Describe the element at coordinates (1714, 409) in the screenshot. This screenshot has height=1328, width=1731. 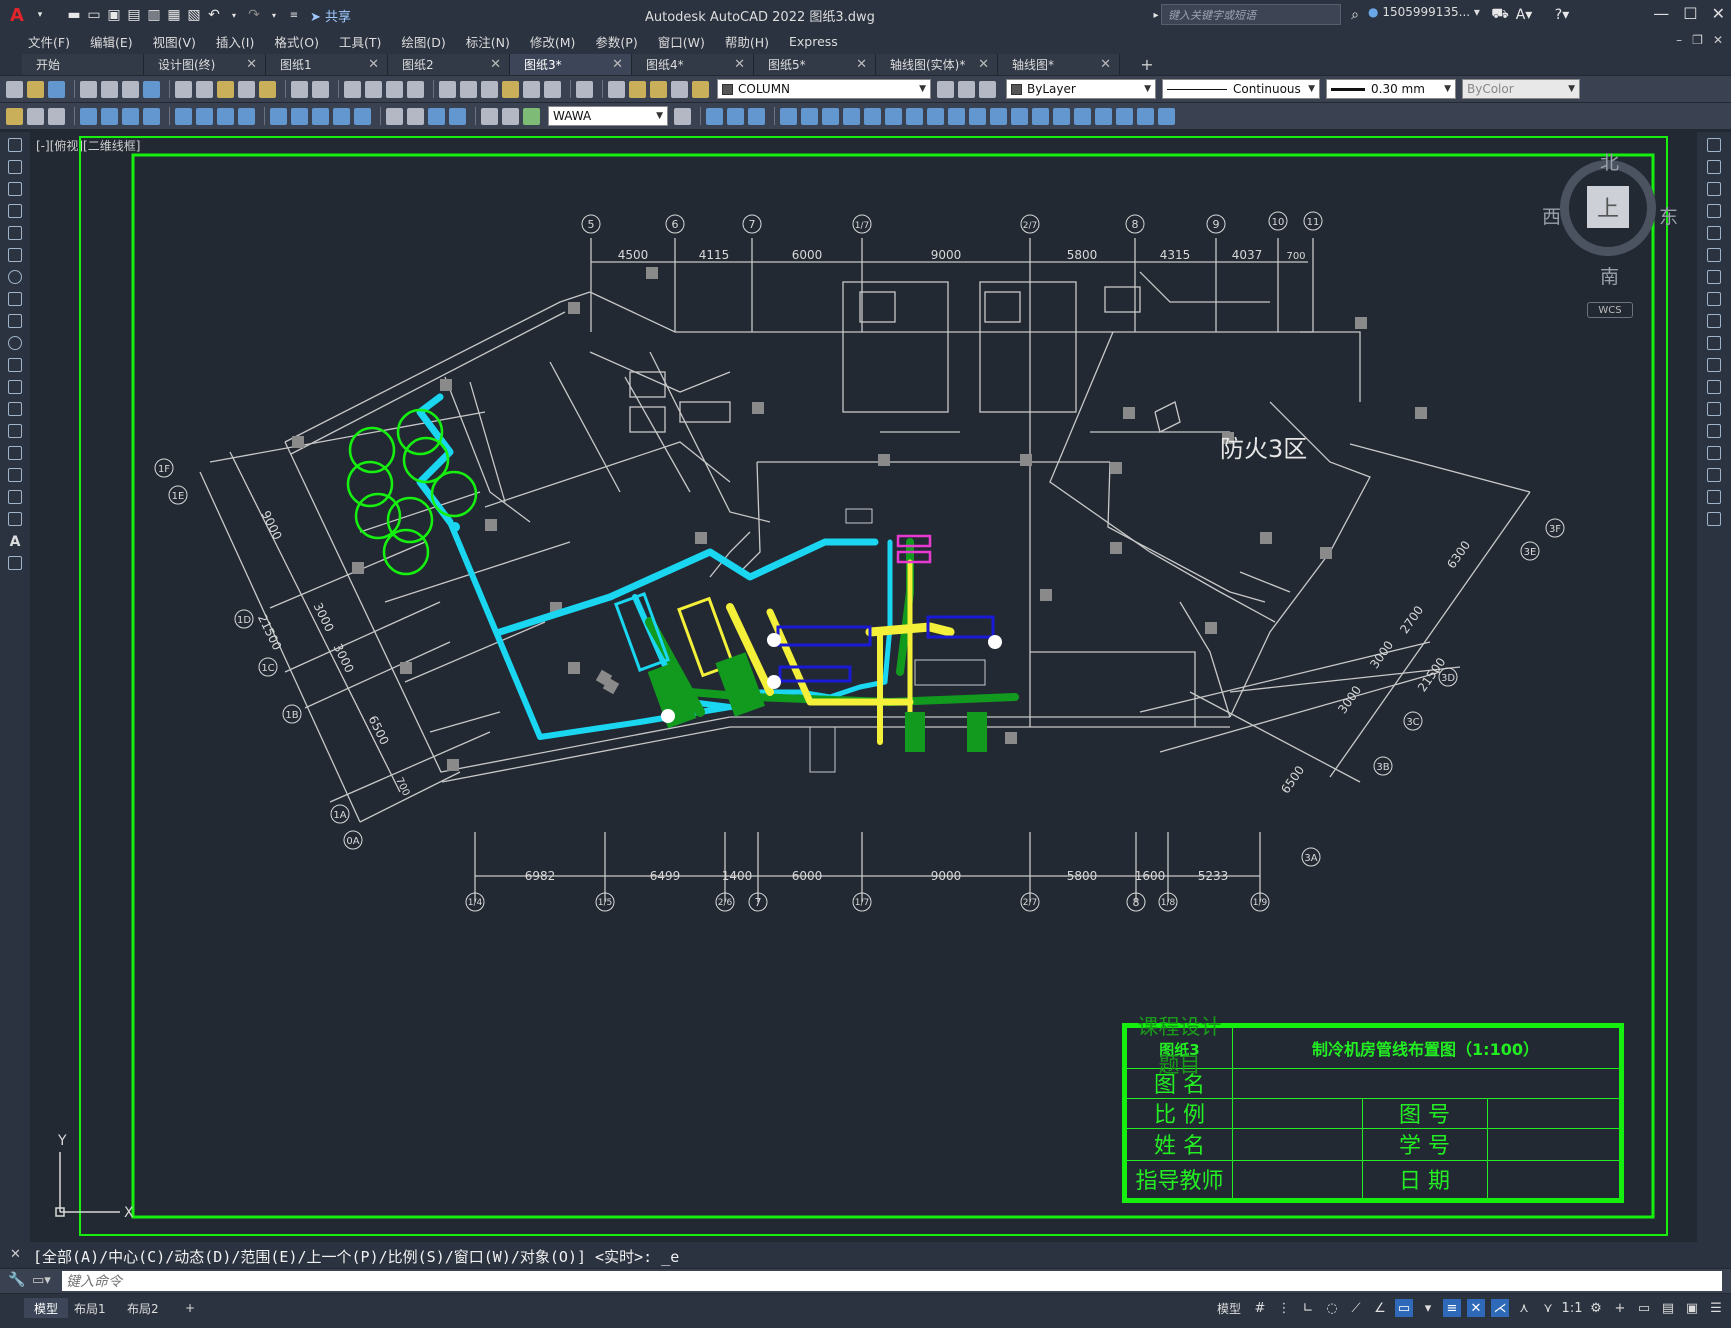
I see `break-icon` at that location.